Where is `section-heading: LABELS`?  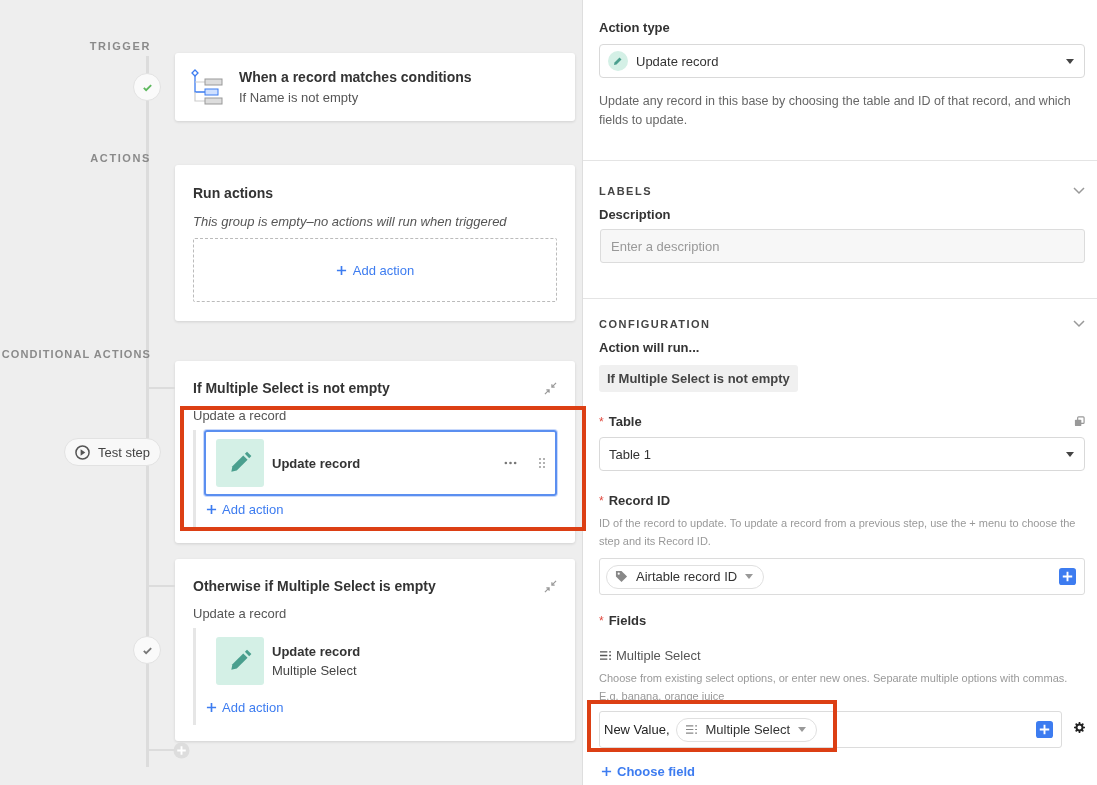
section-heading: LABELS is located at coordinates (625, 191).